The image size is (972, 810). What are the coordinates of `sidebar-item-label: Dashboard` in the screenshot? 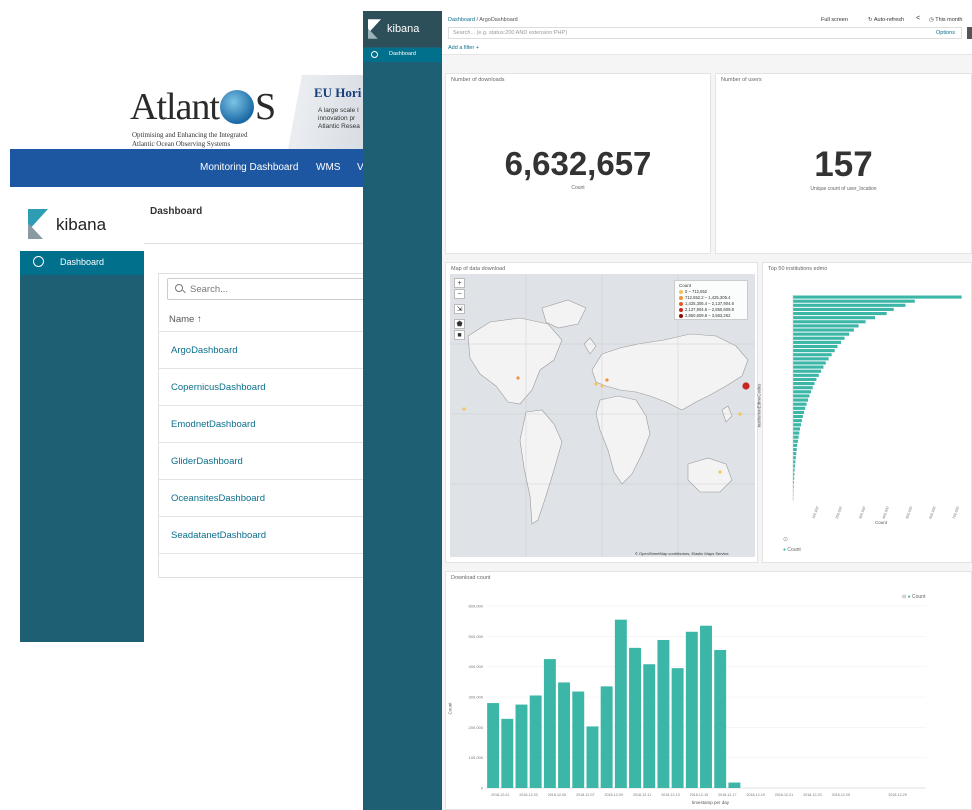 It's located at (82, 262).